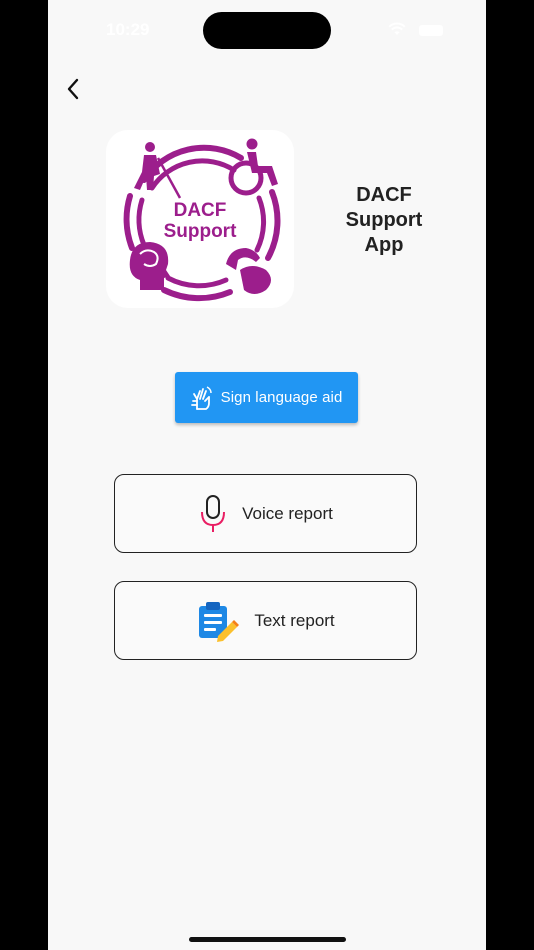  What do you see at coordinates (213, 513) in the screenshot?
I see `microphone-icon` at bounding box center [213, 513].